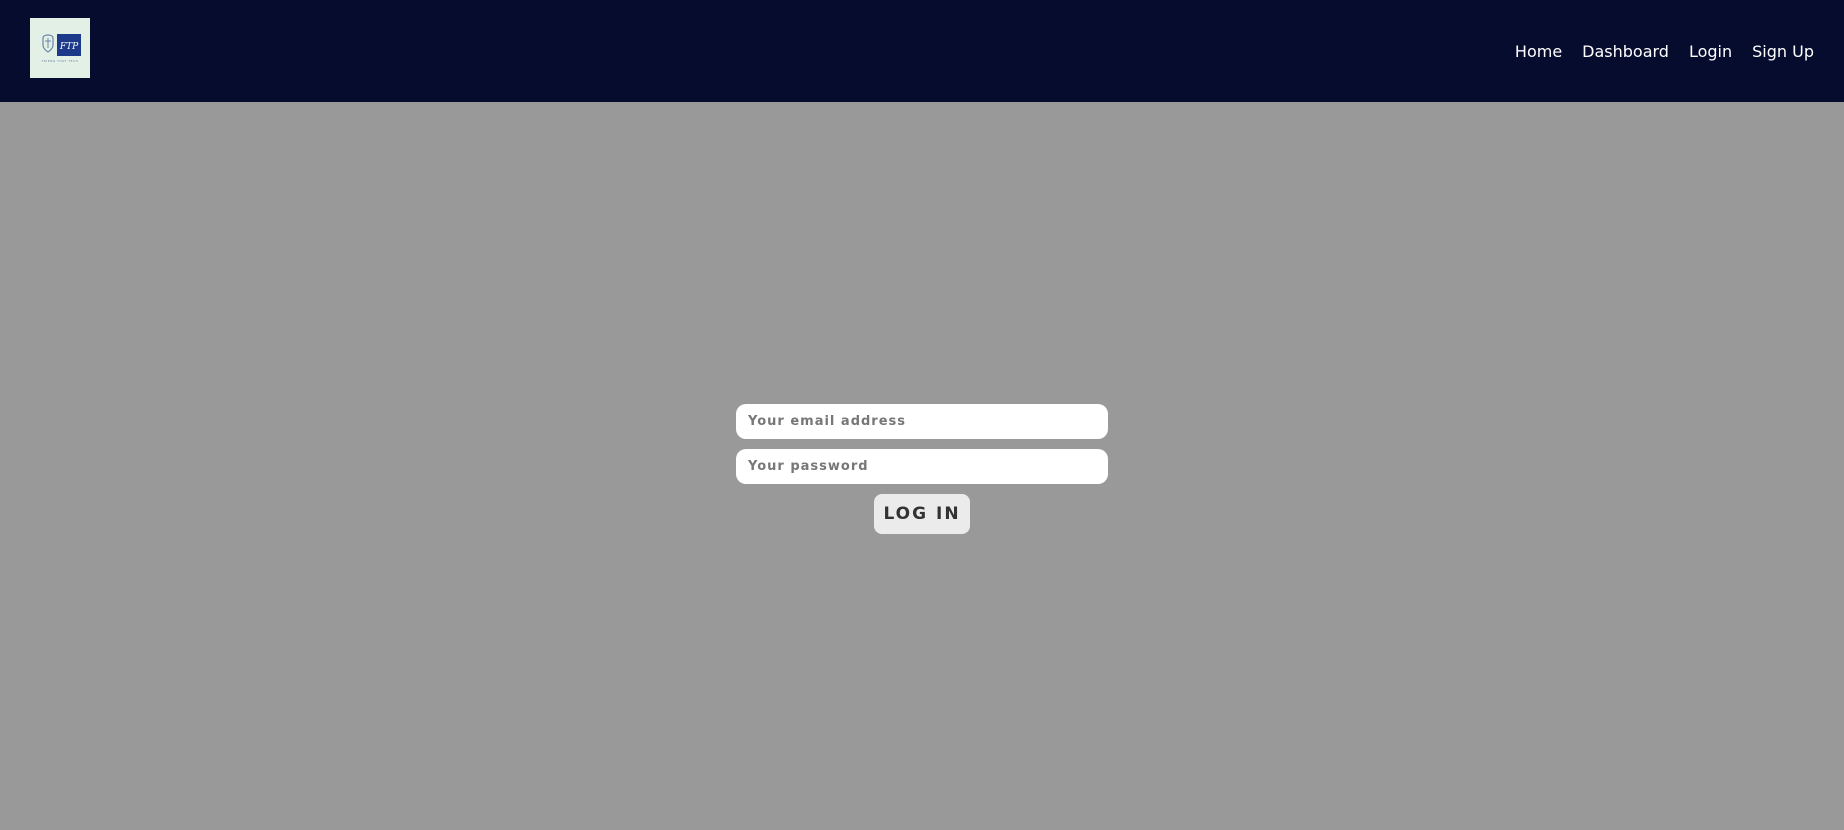 This screenshot has height=830, width=1844. I want to click on brand-logo: FTP FRIEND THAT TECH, so click(60, 48).